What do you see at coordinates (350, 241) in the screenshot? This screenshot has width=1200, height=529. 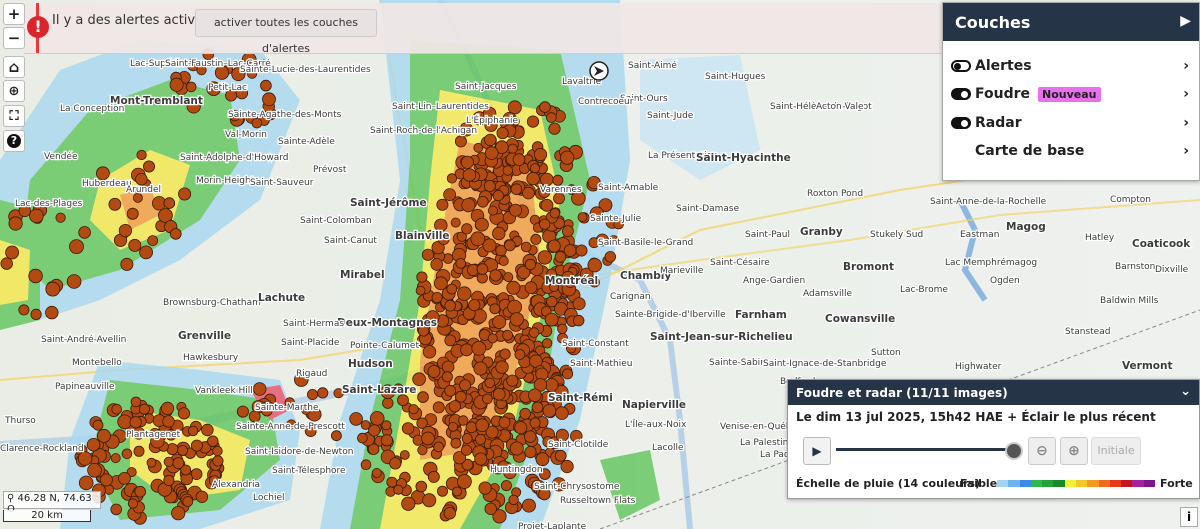 I see `place-label: Saint-Canut` at bounding box center [350, 241].